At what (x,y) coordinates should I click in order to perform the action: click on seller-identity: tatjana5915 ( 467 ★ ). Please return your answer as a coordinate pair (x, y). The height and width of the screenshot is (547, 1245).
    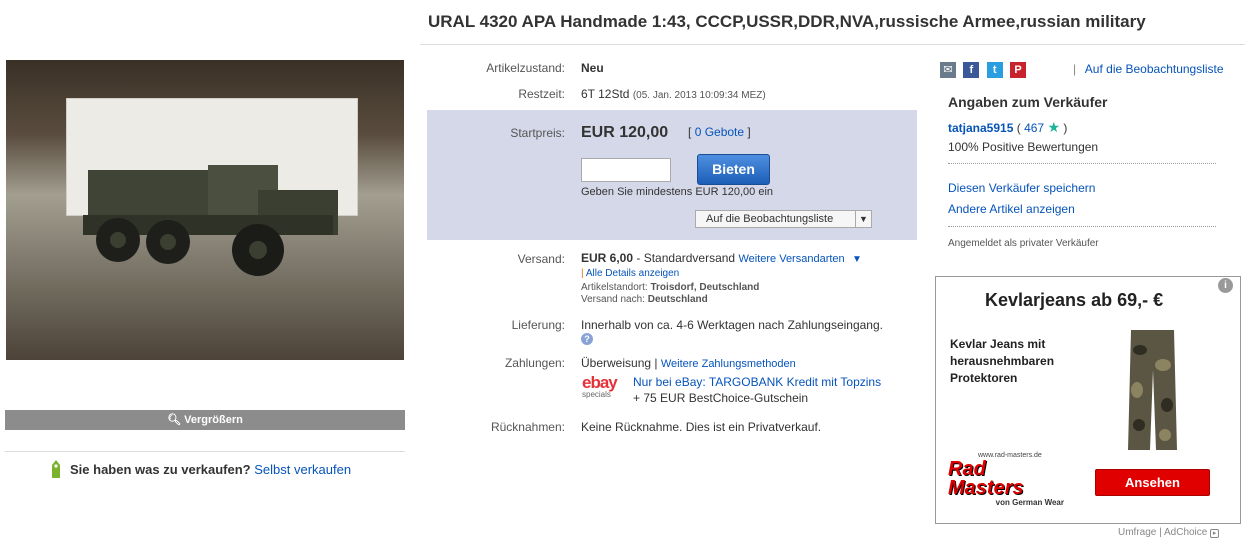
    Looking at the image, I should click on (1007, 127).